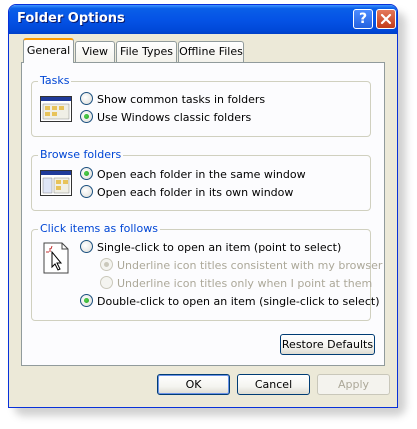 Image resolution: width=417 pixels, height=429 pixels. I want to click on ok-button: OK, so click(193, 384).